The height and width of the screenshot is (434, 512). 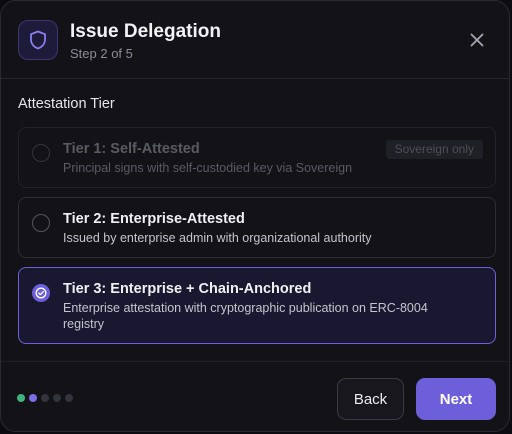 I want to click on back-button: Back, so click(x=370, y=399).